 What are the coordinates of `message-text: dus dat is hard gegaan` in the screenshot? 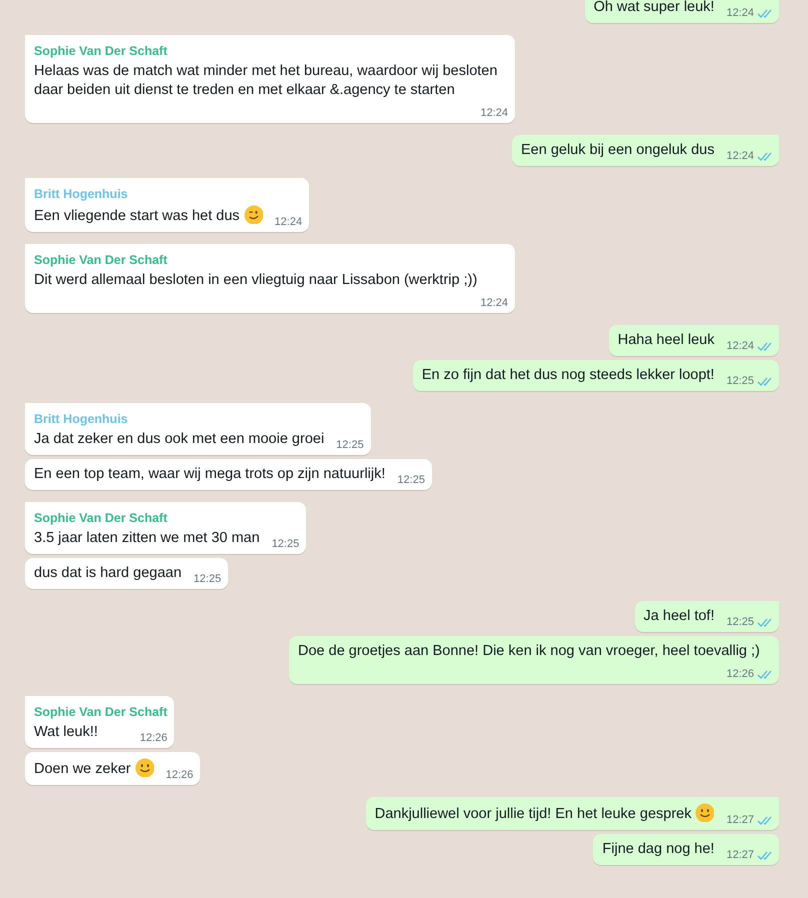 It's located at (108, 573).